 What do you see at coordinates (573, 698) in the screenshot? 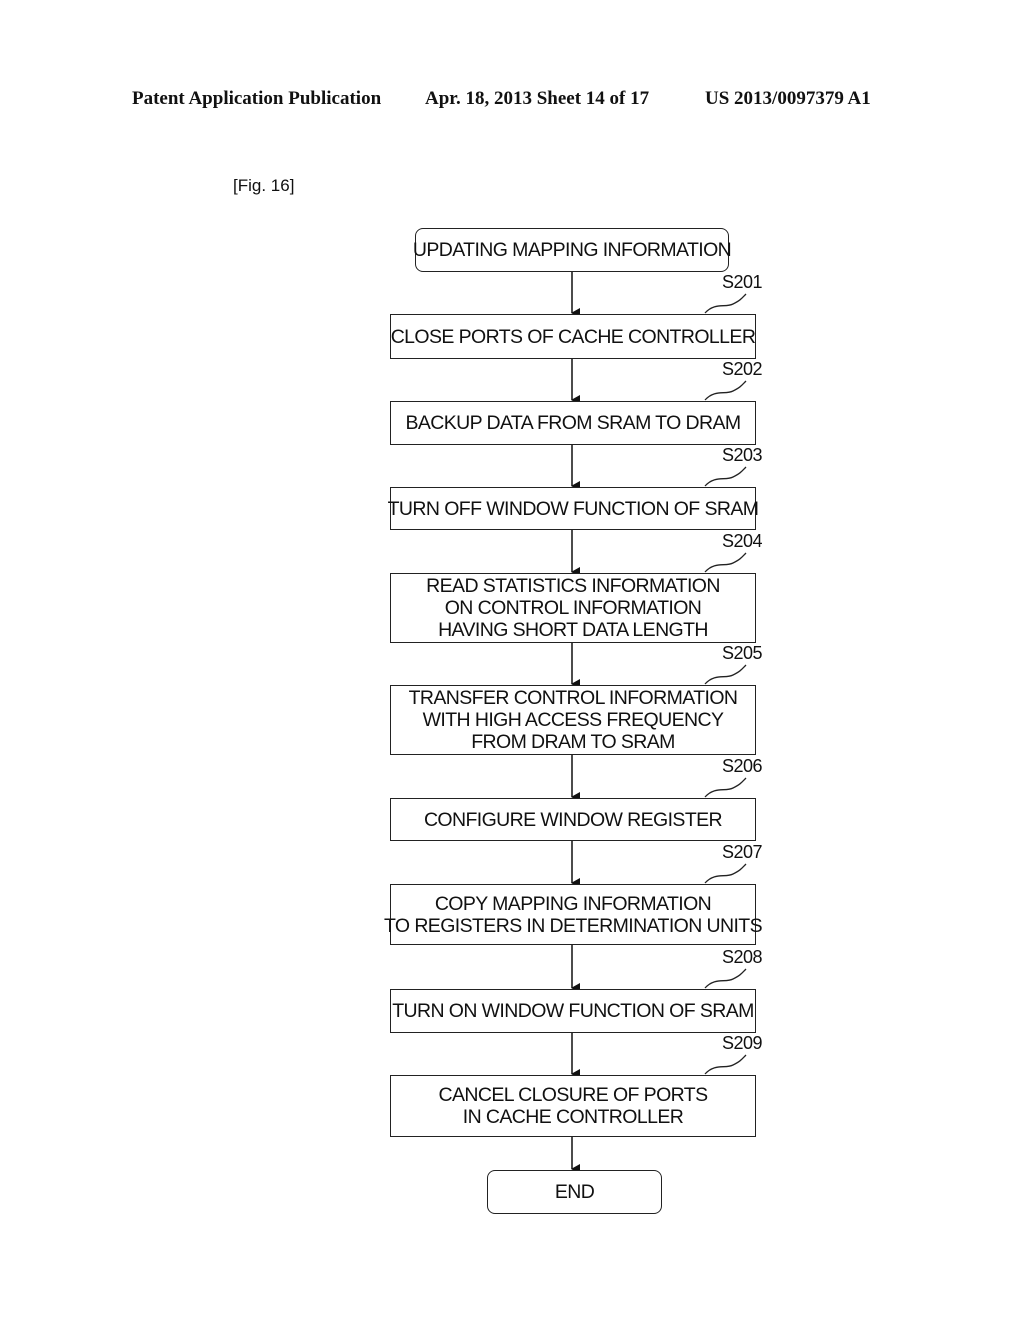
I see `process-text-line: TRANSFER CONTROL INFORMATION` at bounding box center [573, 698].